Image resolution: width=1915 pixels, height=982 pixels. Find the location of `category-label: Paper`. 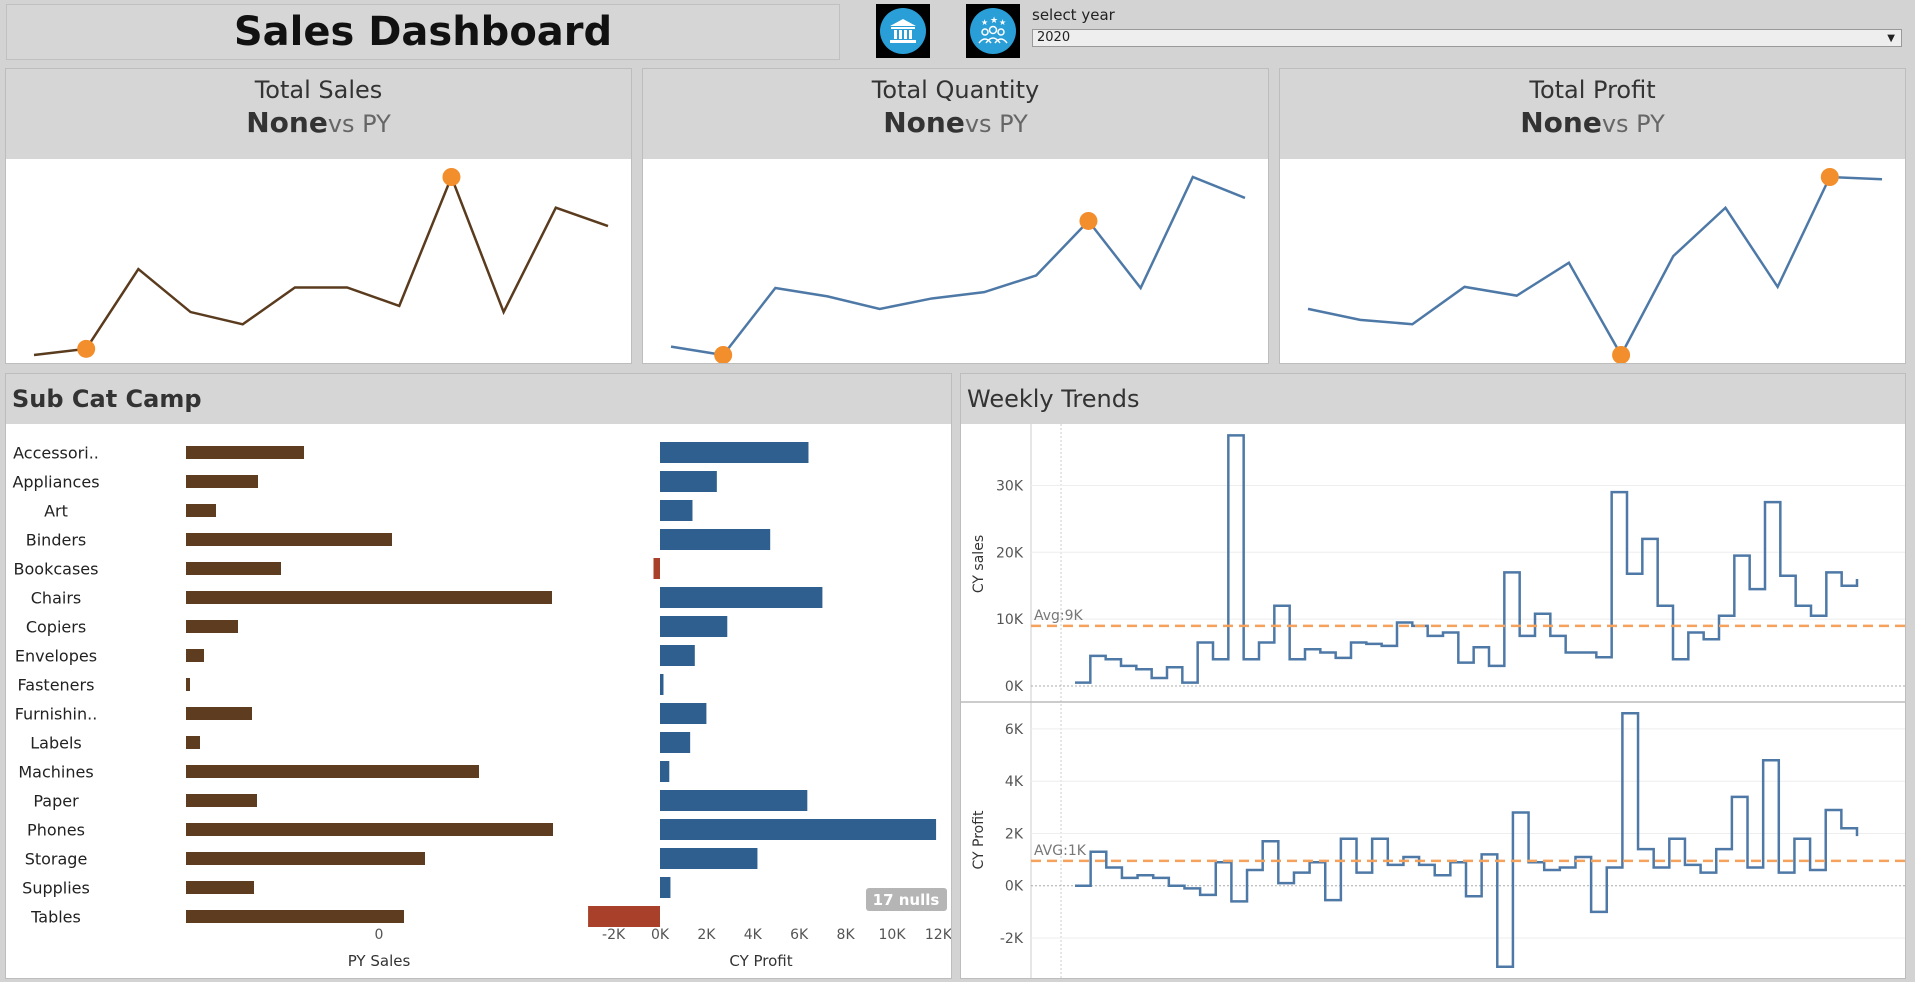

category-label: Paper is located at coordinates (56, 801).